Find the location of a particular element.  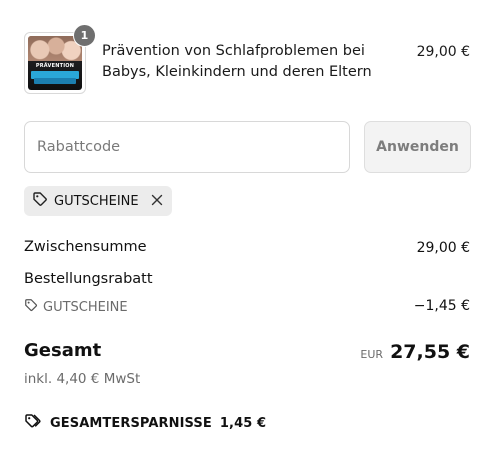

savings-value: 1,45 € is located at coordinates (243, 423).